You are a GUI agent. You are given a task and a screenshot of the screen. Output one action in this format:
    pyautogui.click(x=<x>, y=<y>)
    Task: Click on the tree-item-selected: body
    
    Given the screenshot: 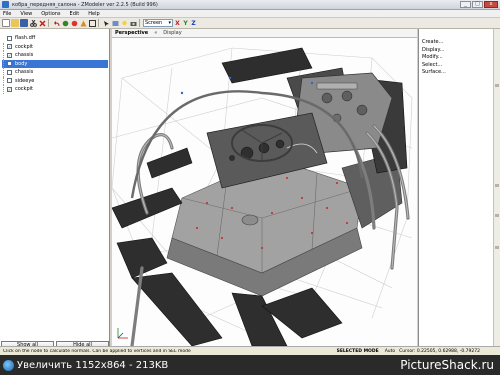 What is the action you would take?
    pyautogui.click(x=55, y=63)
    